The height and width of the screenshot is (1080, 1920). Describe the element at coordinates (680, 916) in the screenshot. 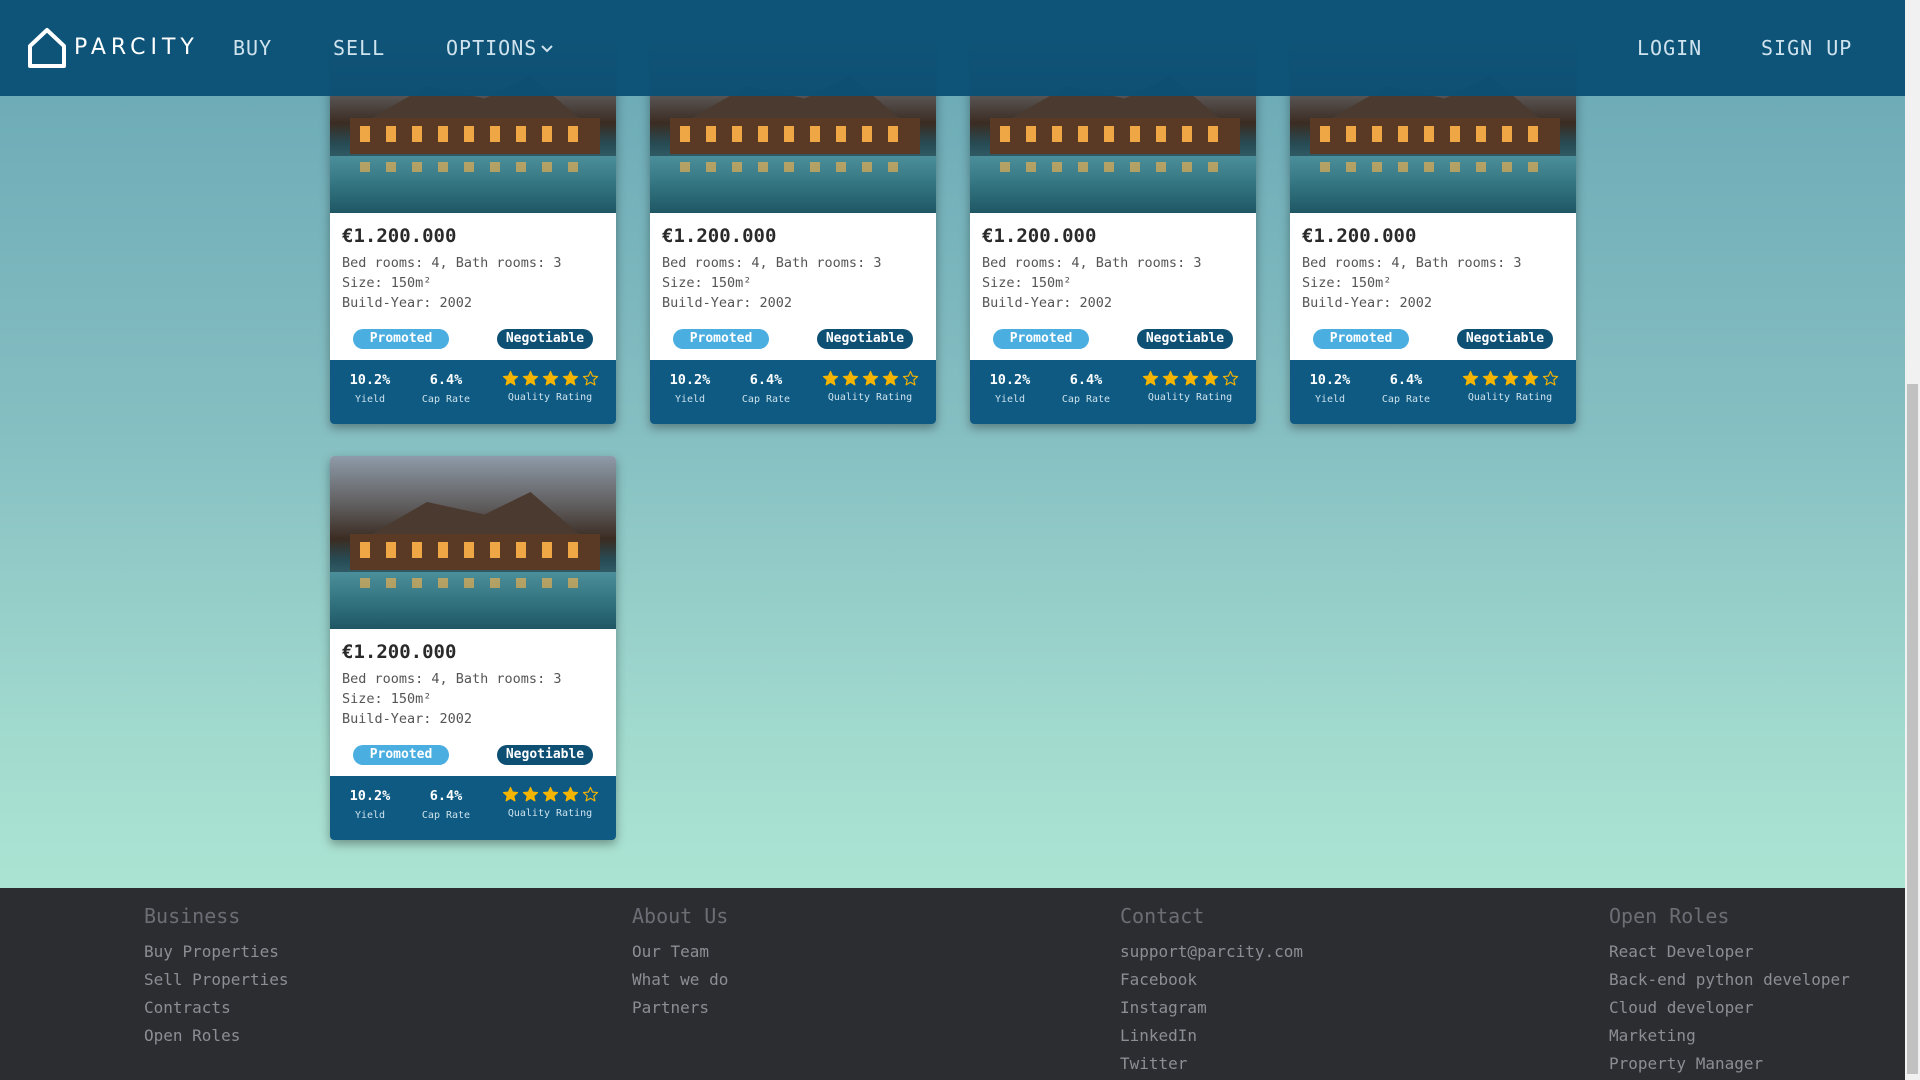

I see `footer-heading-about: About Us` at that location.